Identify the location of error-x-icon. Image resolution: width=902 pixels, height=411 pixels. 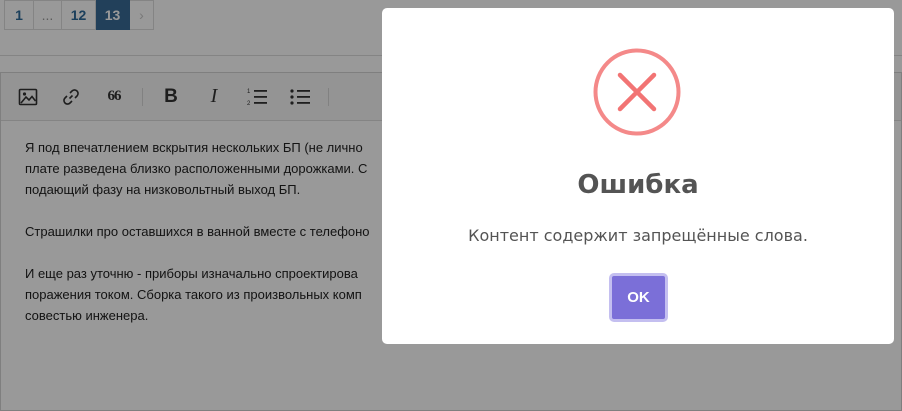
(637, 92).